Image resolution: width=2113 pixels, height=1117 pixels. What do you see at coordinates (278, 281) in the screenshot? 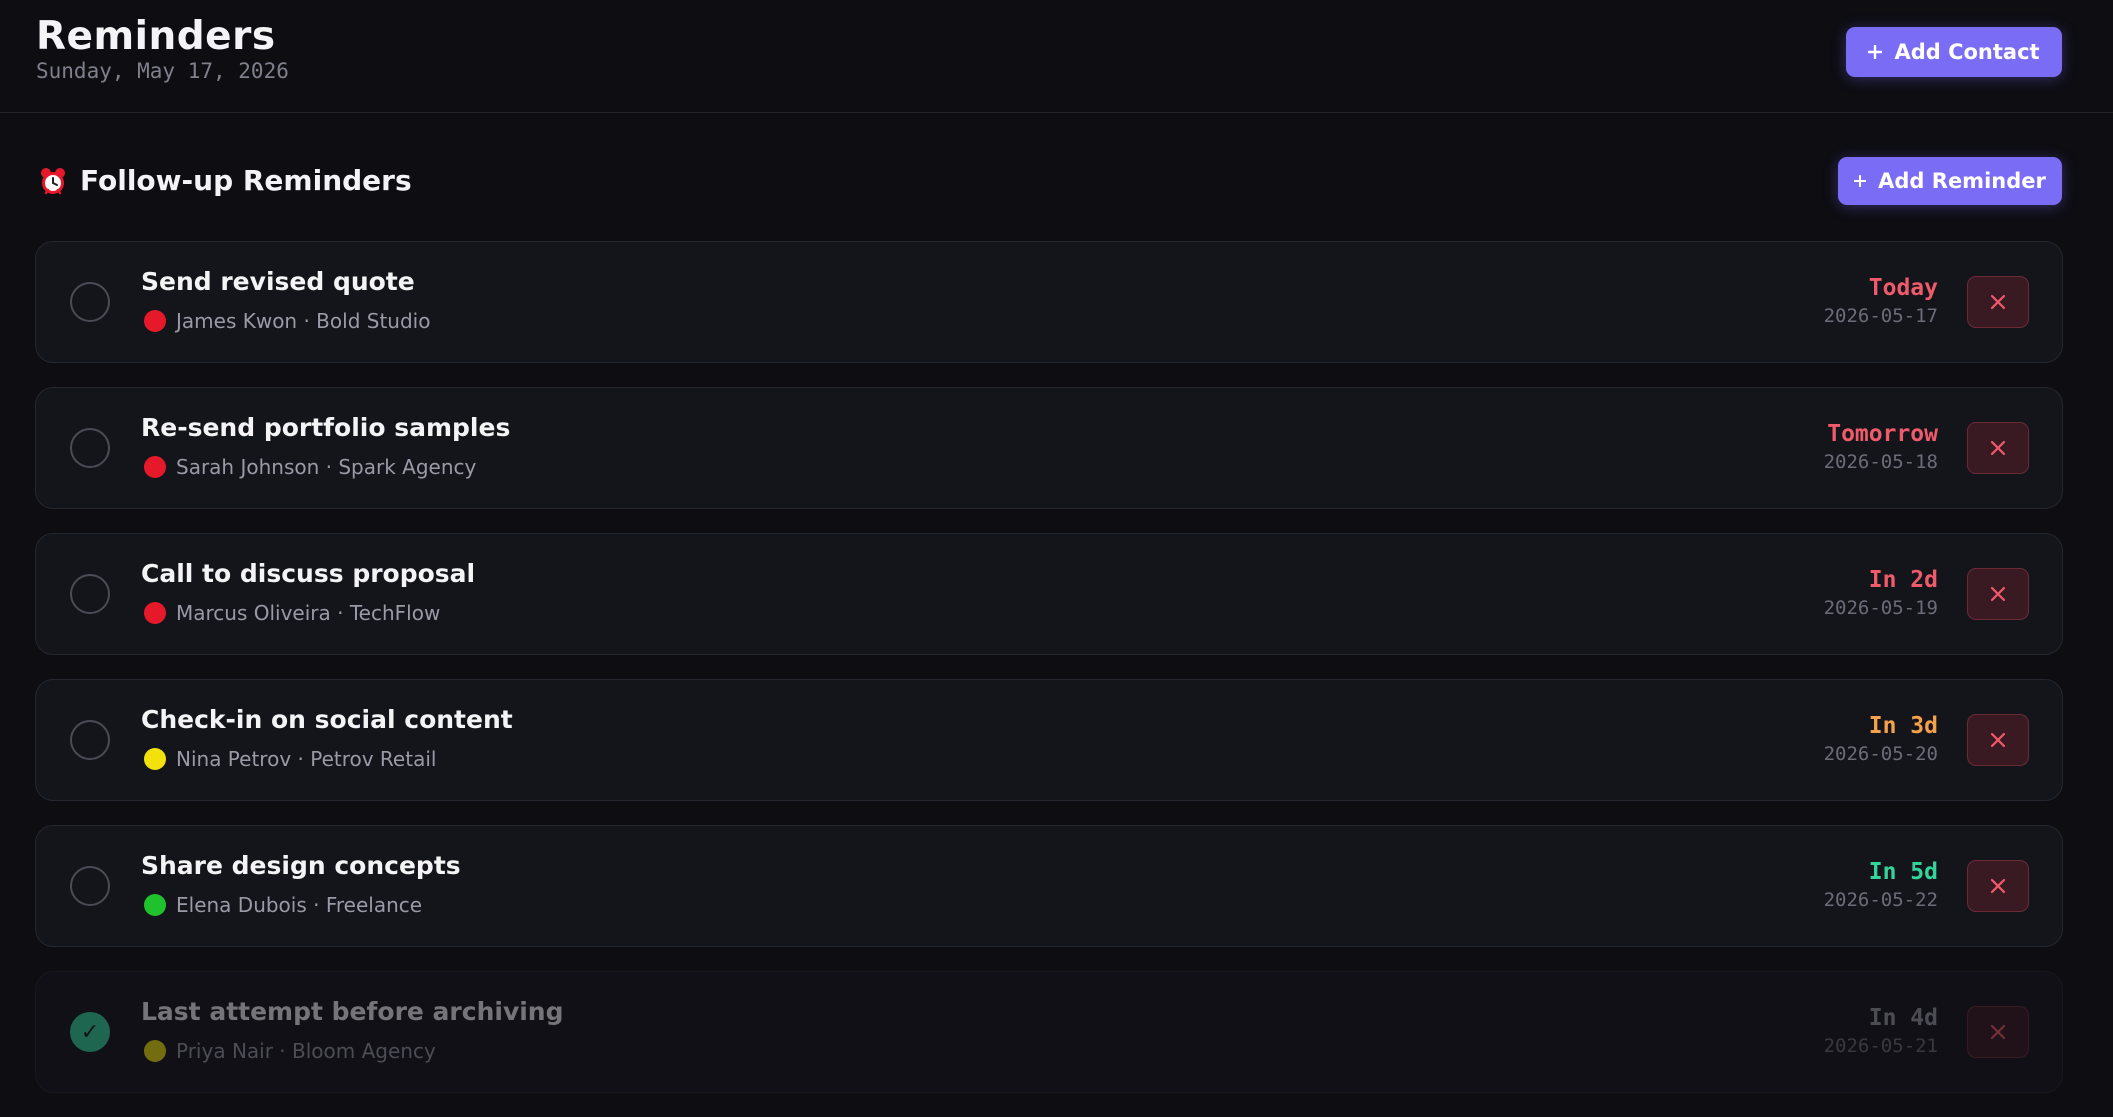
I see `reminder-title: Send revised quote` at bounding box center [278, 281].